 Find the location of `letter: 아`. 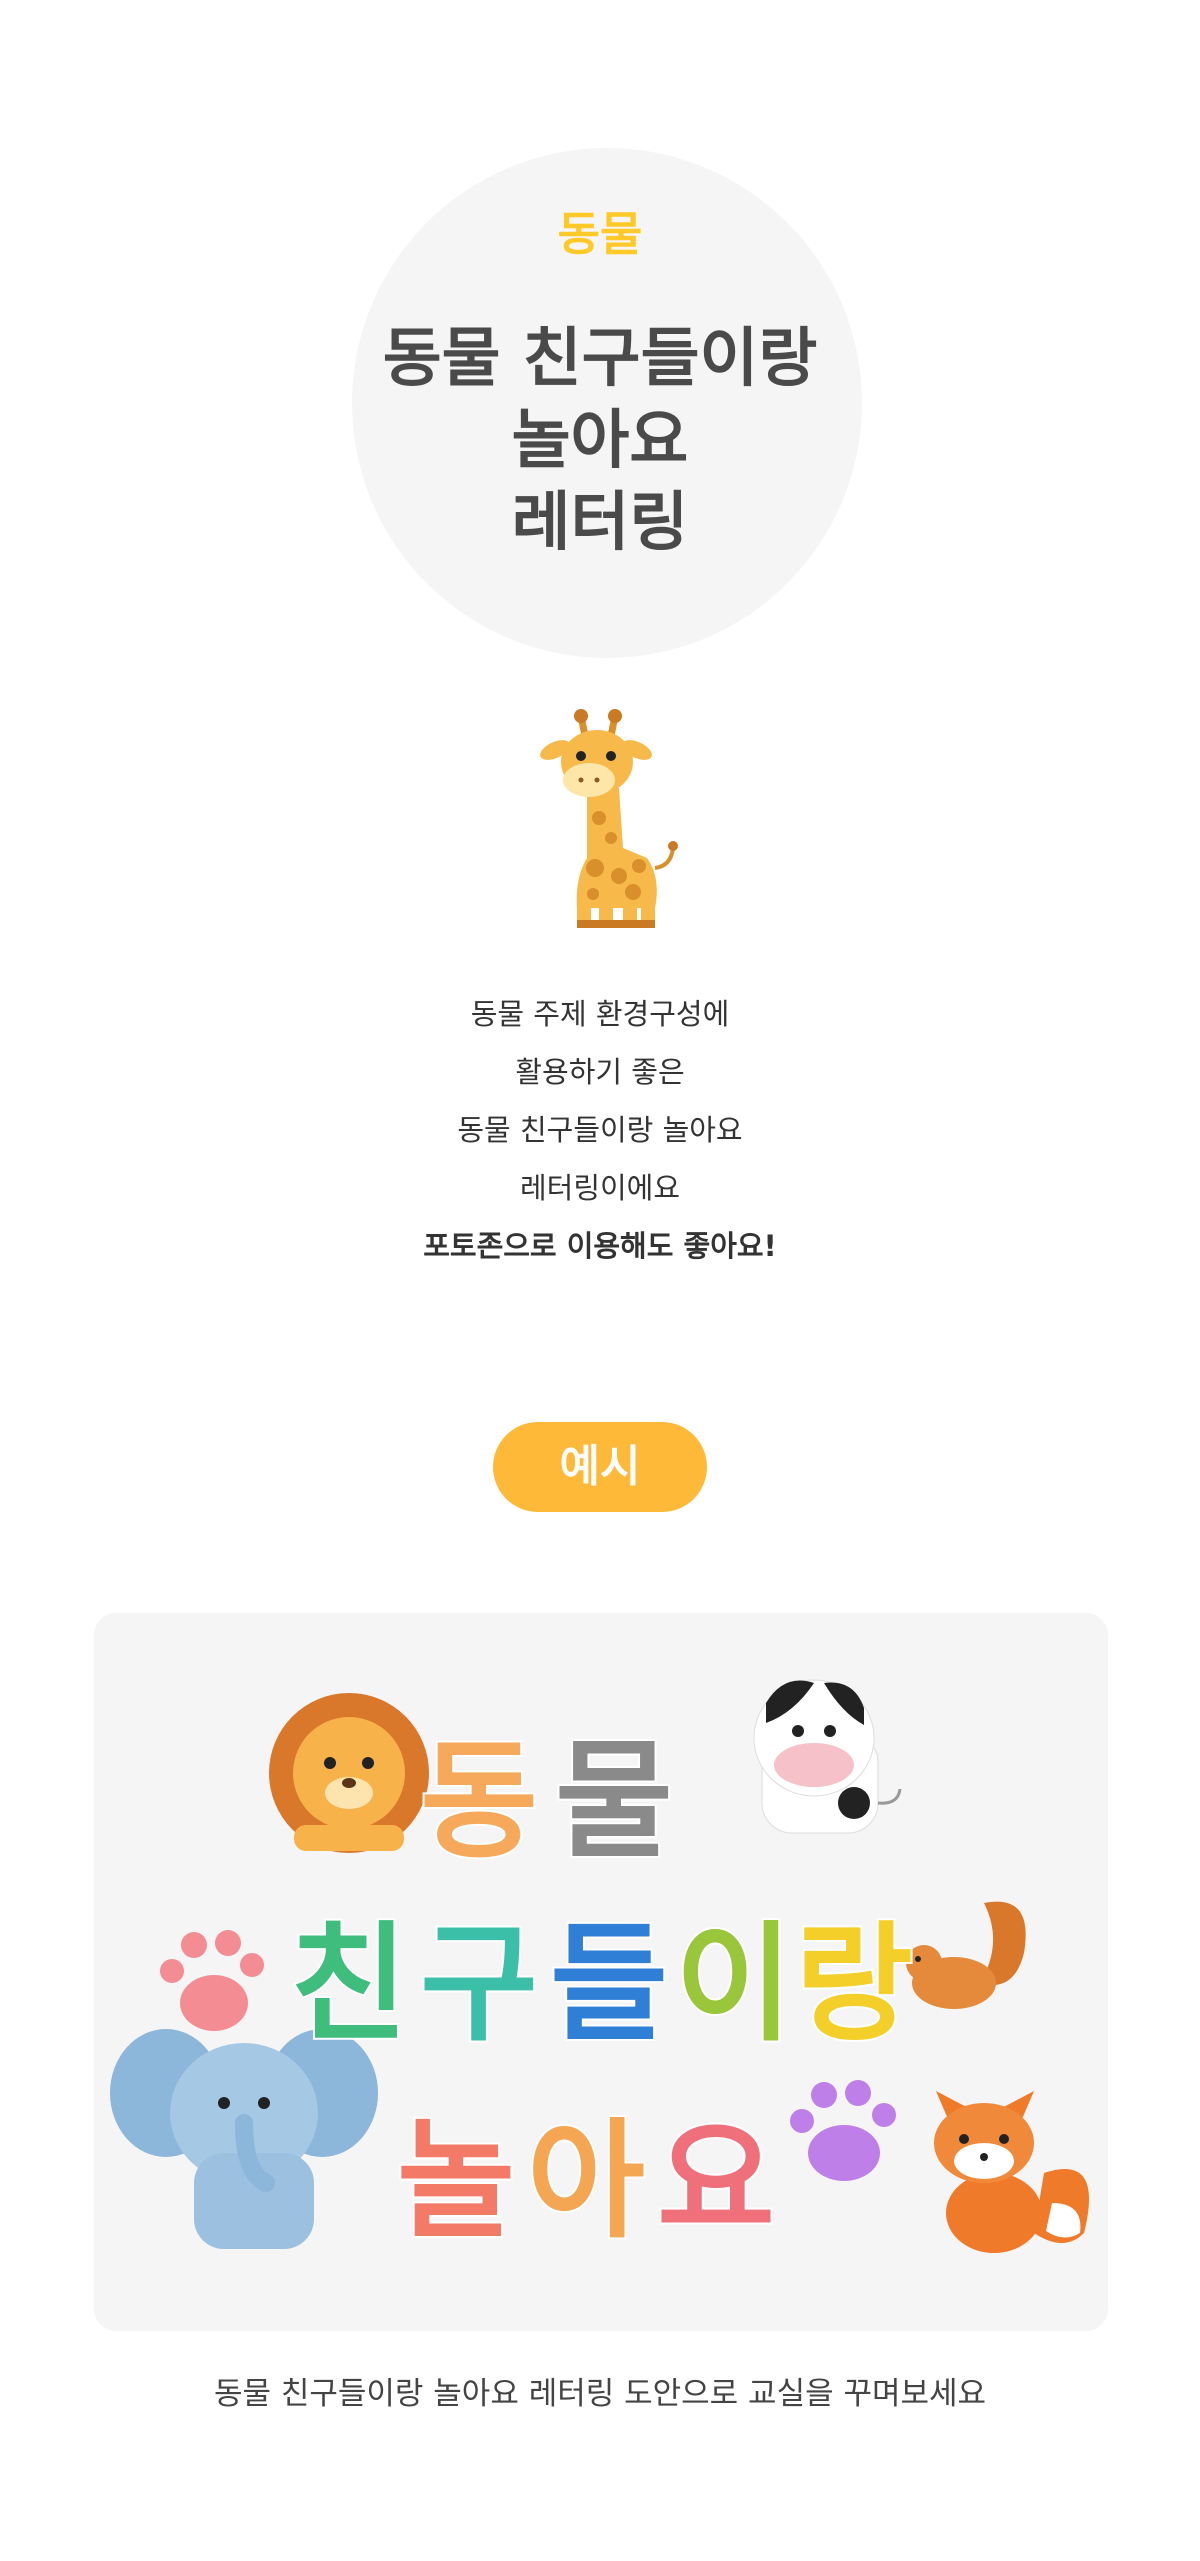

letter: 아 is located at coordinates (586, 2181).